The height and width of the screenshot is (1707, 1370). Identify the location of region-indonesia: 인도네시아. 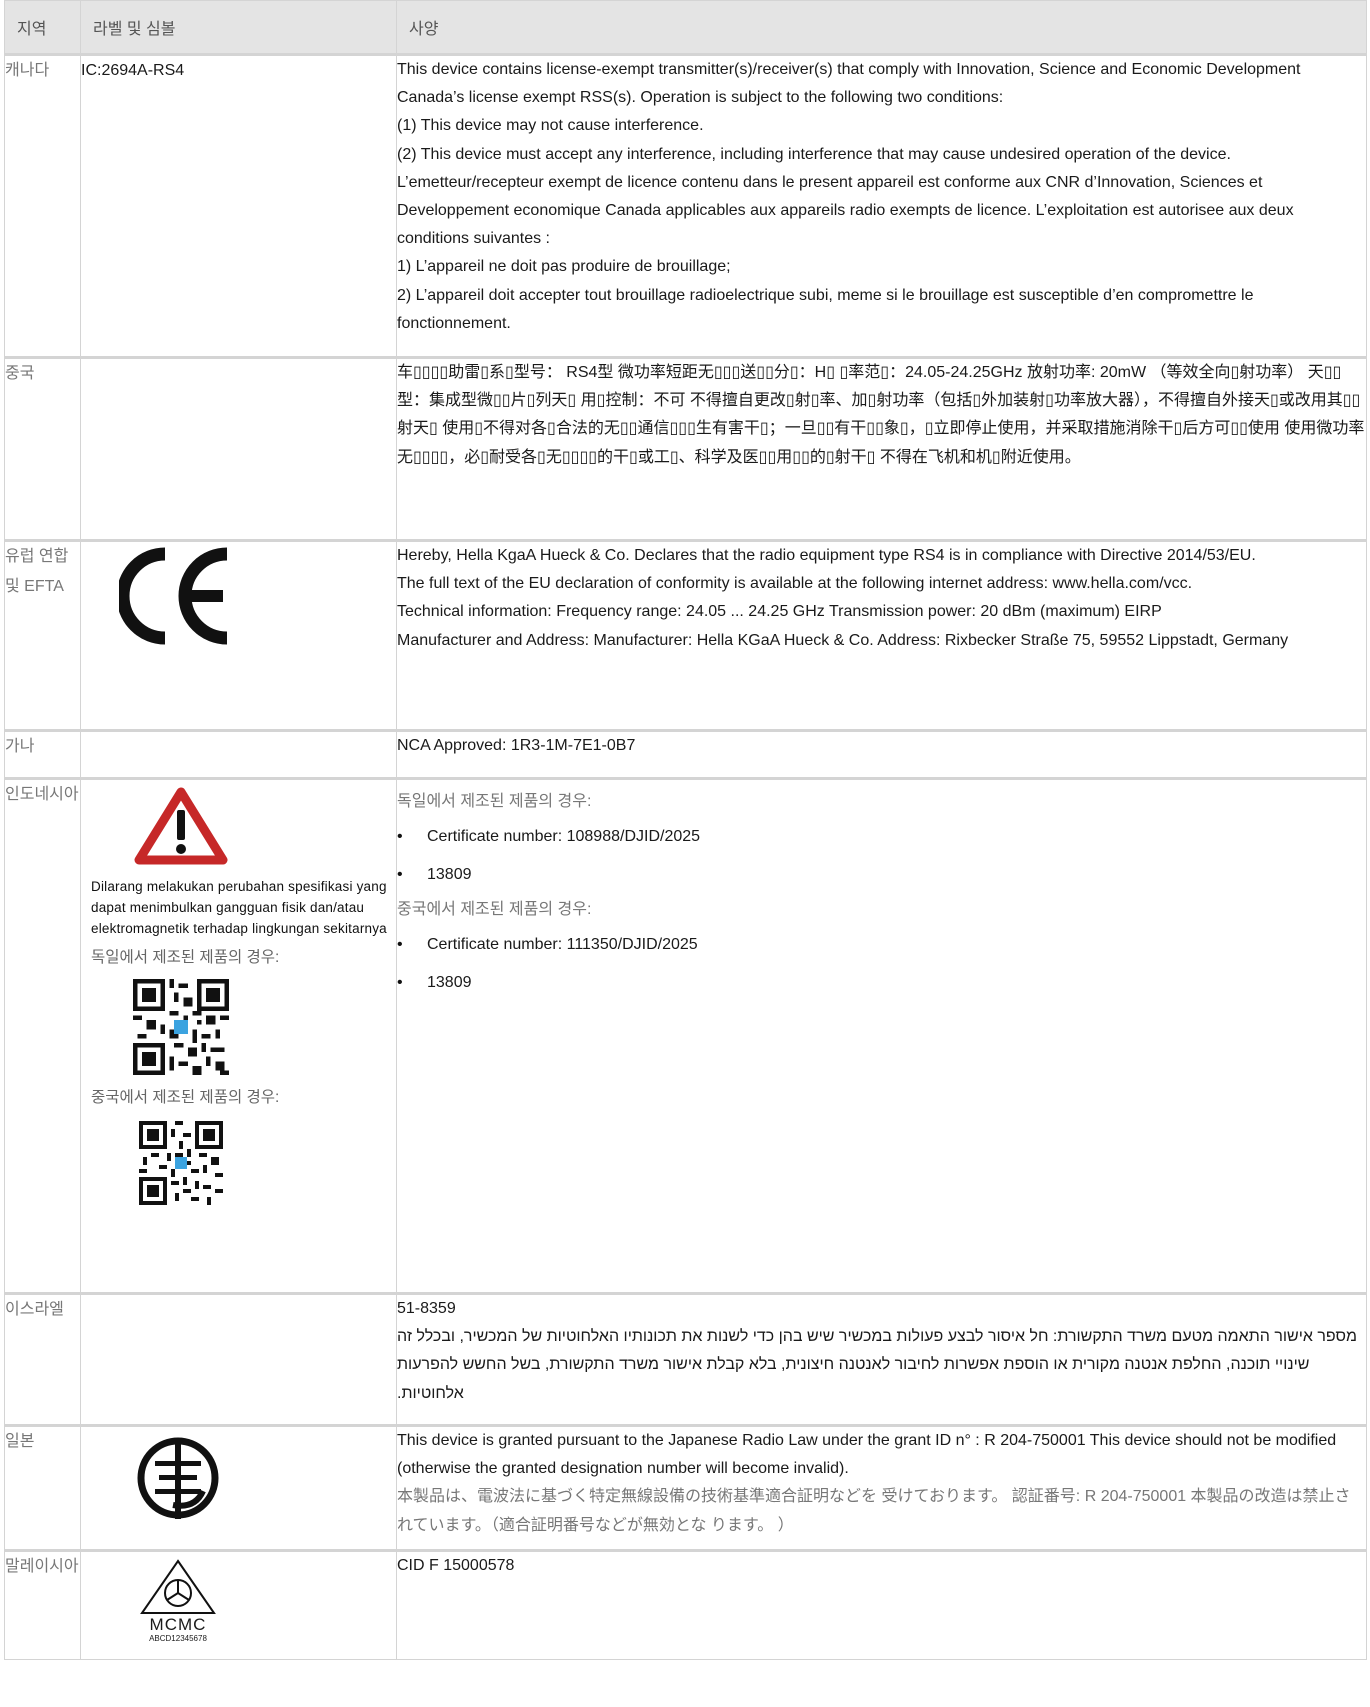
(42, 1035).